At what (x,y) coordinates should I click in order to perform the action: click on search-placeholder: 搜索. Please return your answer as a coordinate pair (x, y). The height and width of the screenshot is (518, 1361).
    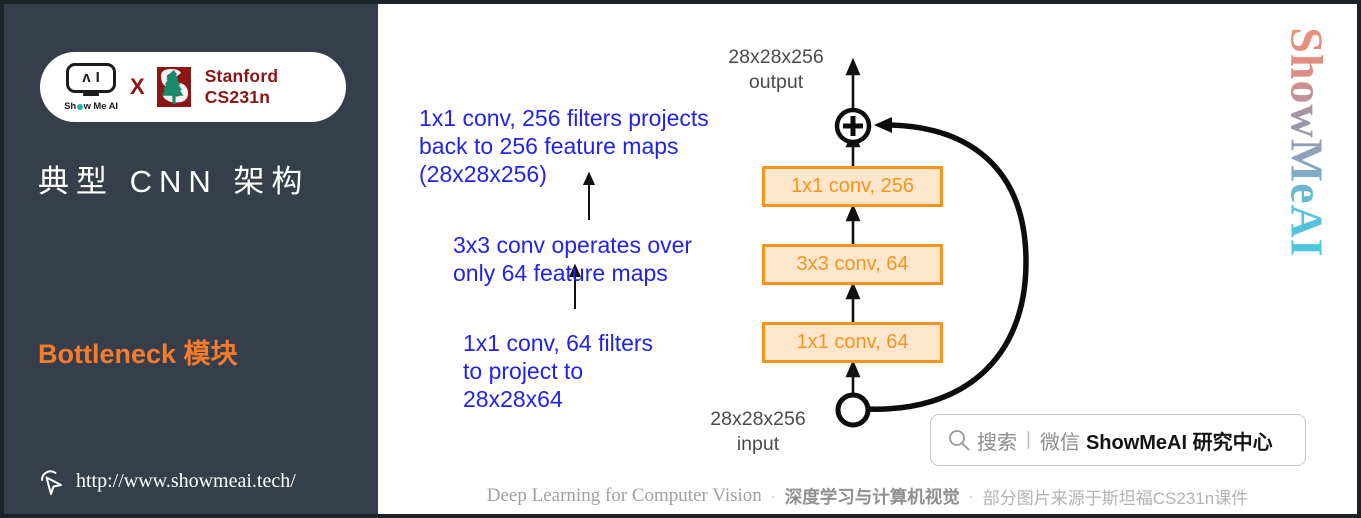
    Looking at the image, I should click on (997, 442).